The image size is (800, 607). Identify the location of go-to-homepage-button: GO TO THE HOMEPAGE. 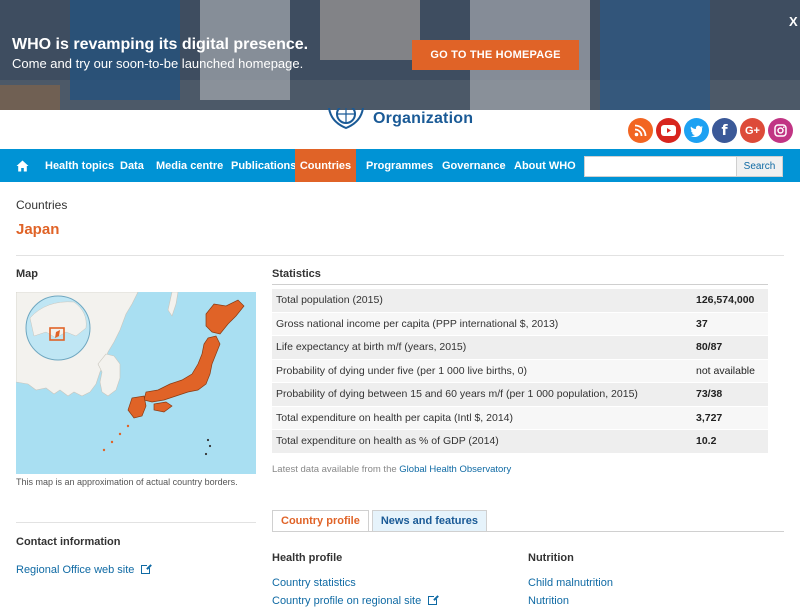
(495, 55).